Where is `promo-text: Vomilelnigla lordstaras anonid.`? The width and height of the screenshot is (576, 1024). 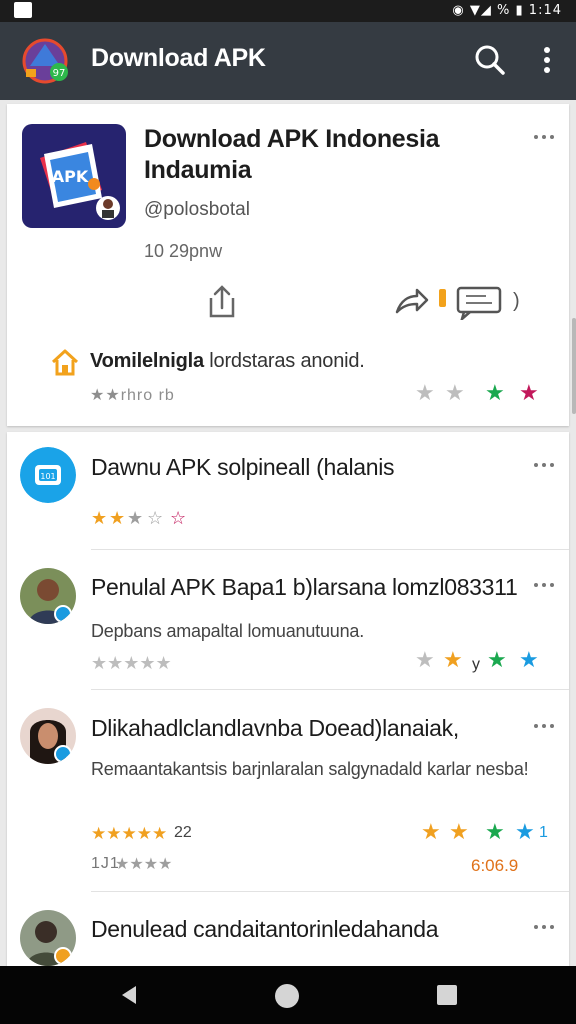
promo-text: Vomilelnigla lordstaras anonid. is located at coordinates (227, 361).